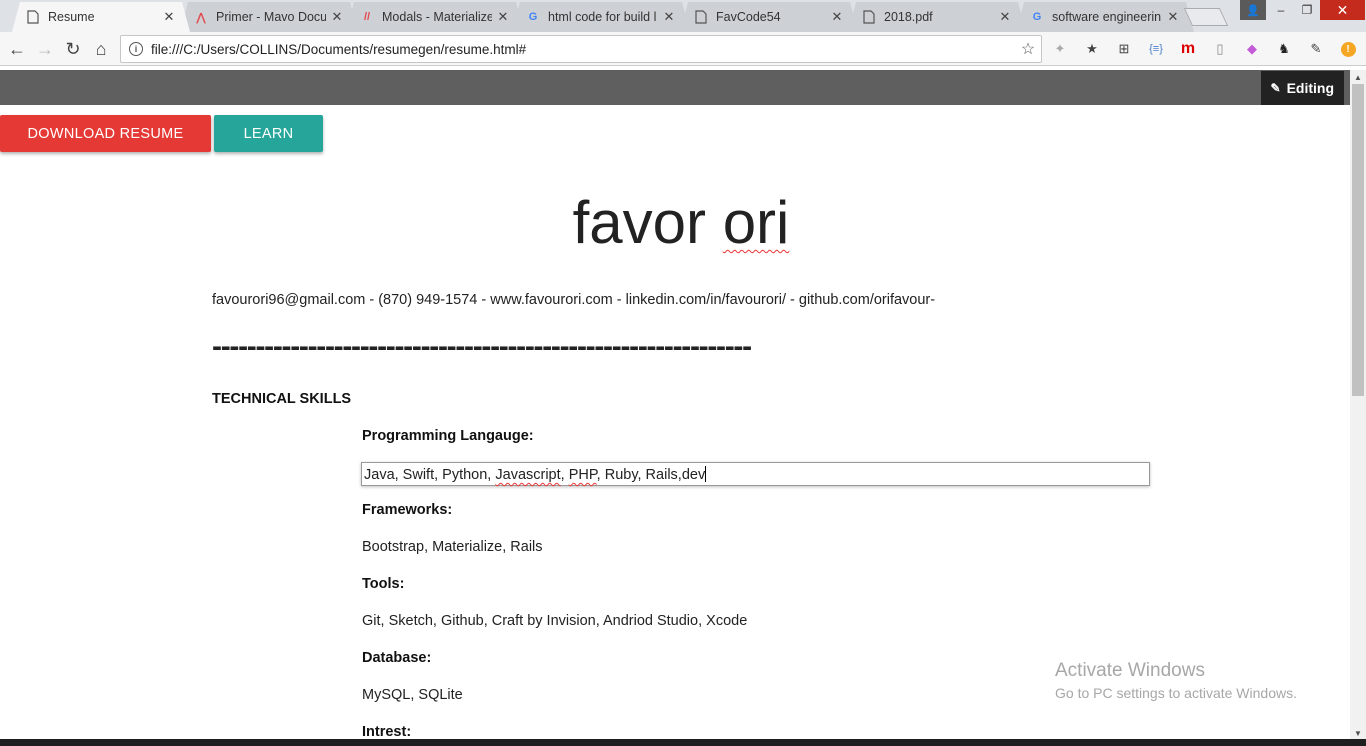 The image size is (1366, 746). What do you see at coordinates (268, 133) in the screenshot?
I see `learn-button: LEARN` at bounding box center [268, 133].